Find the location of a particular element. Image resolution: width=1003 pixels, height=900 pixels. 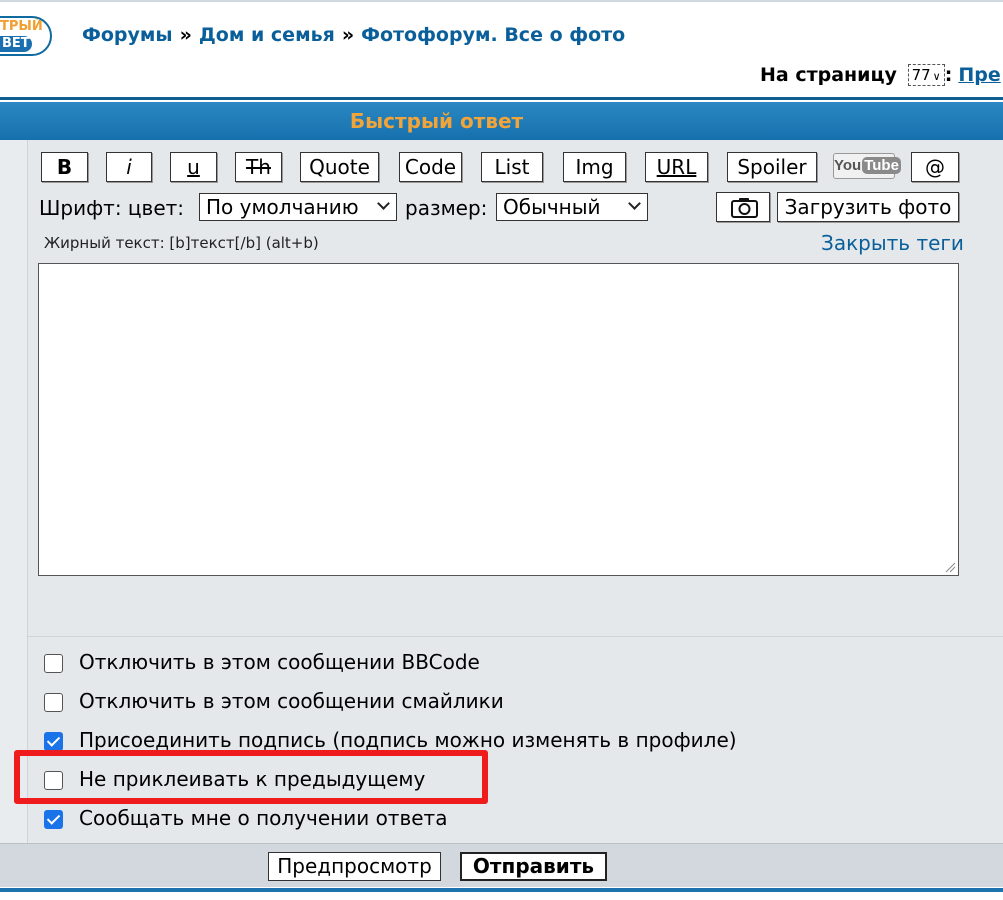

page-select-value: 77 is located at coordinates (921, 75).